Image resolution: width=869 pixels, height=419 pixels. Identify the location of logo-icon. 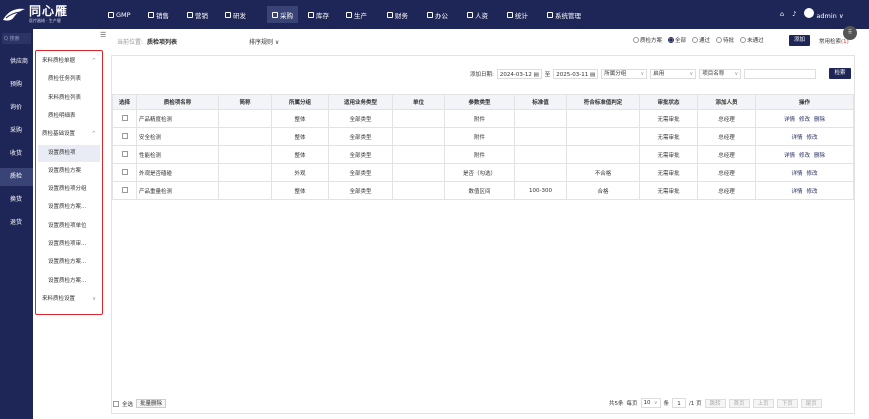
(14, 14).